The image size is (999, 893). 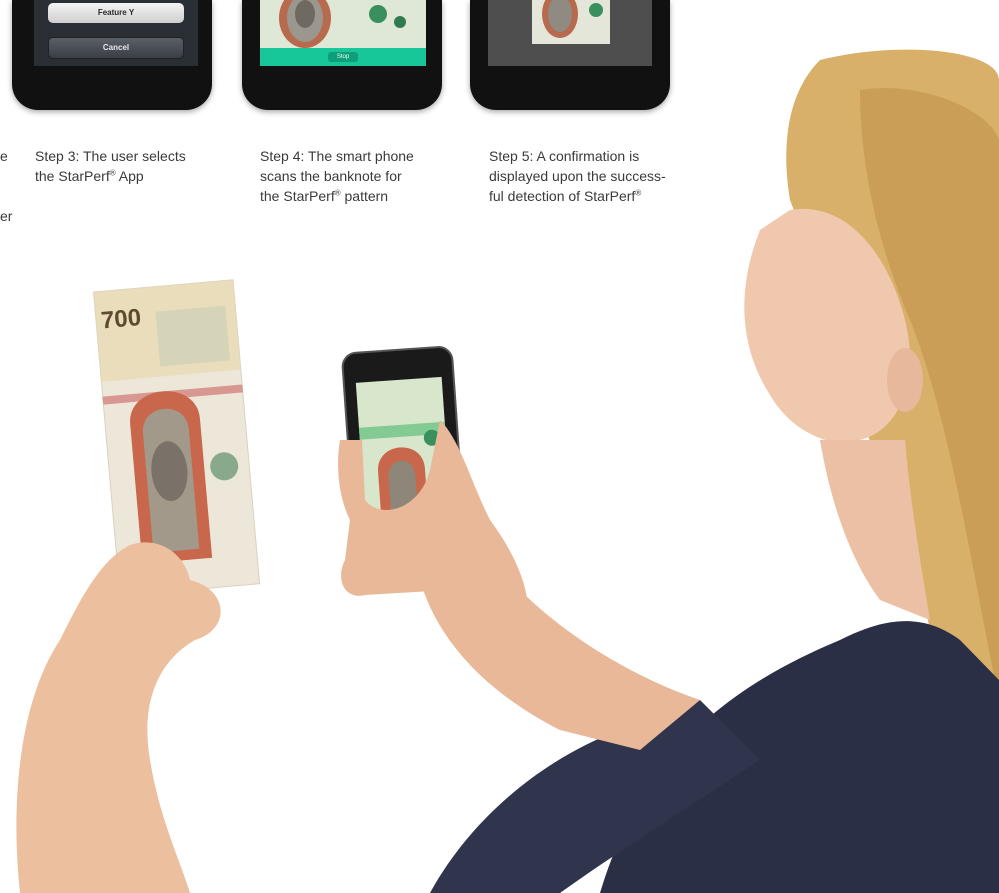 I want to click on hand-image, so click(x=118, y=717).